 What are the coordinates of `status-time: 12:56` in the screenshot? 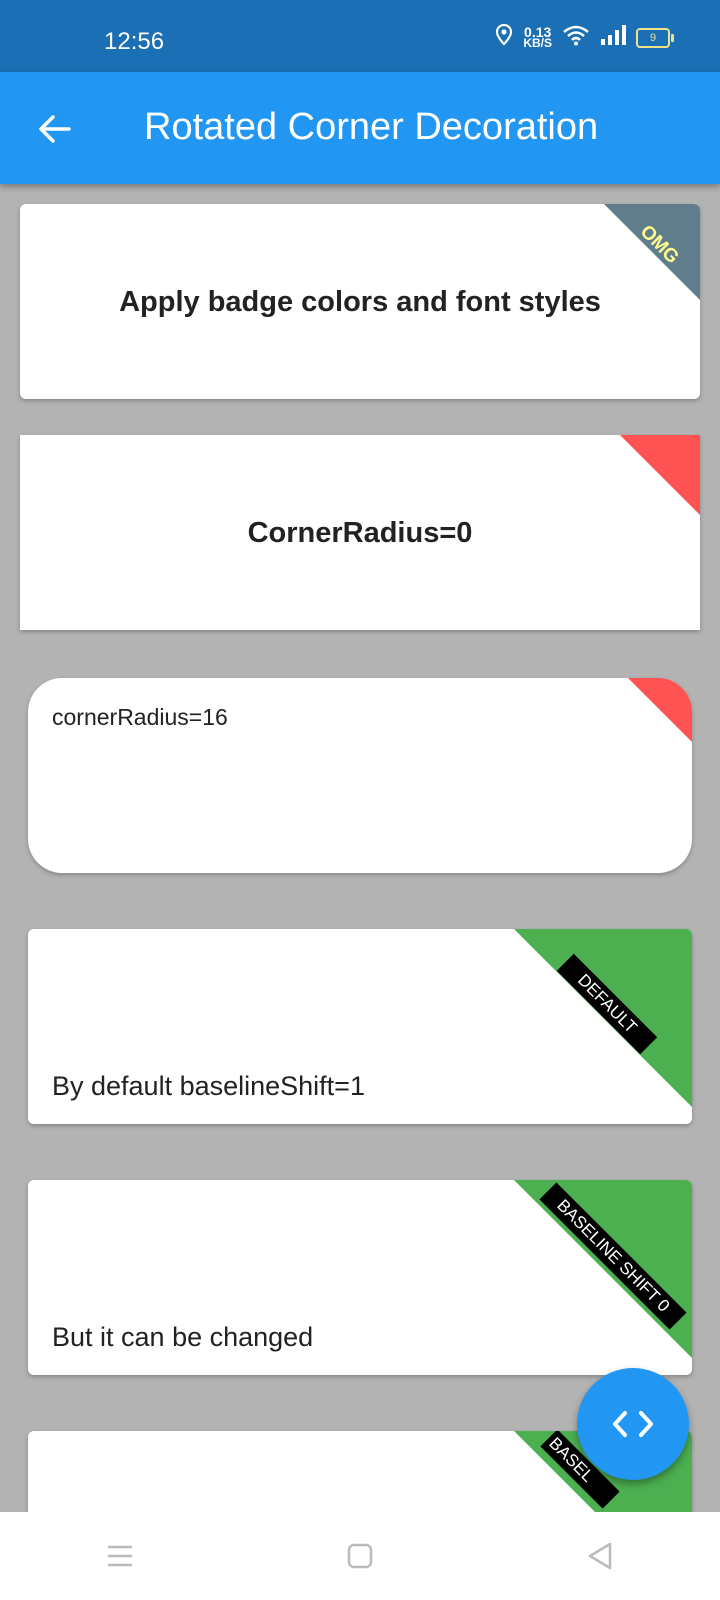 It's located at (134, 41).